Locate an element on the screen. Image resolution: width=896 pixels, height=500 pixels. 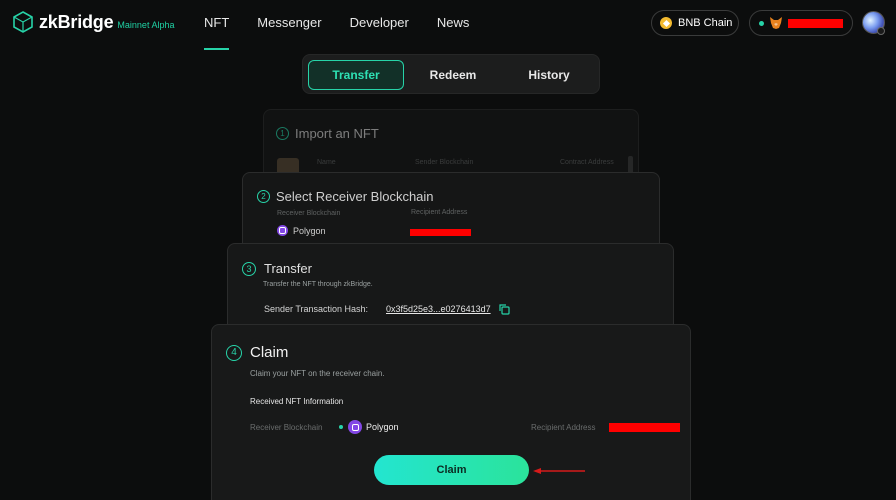
claim-button: Claim is located at coordinates (451, 470).